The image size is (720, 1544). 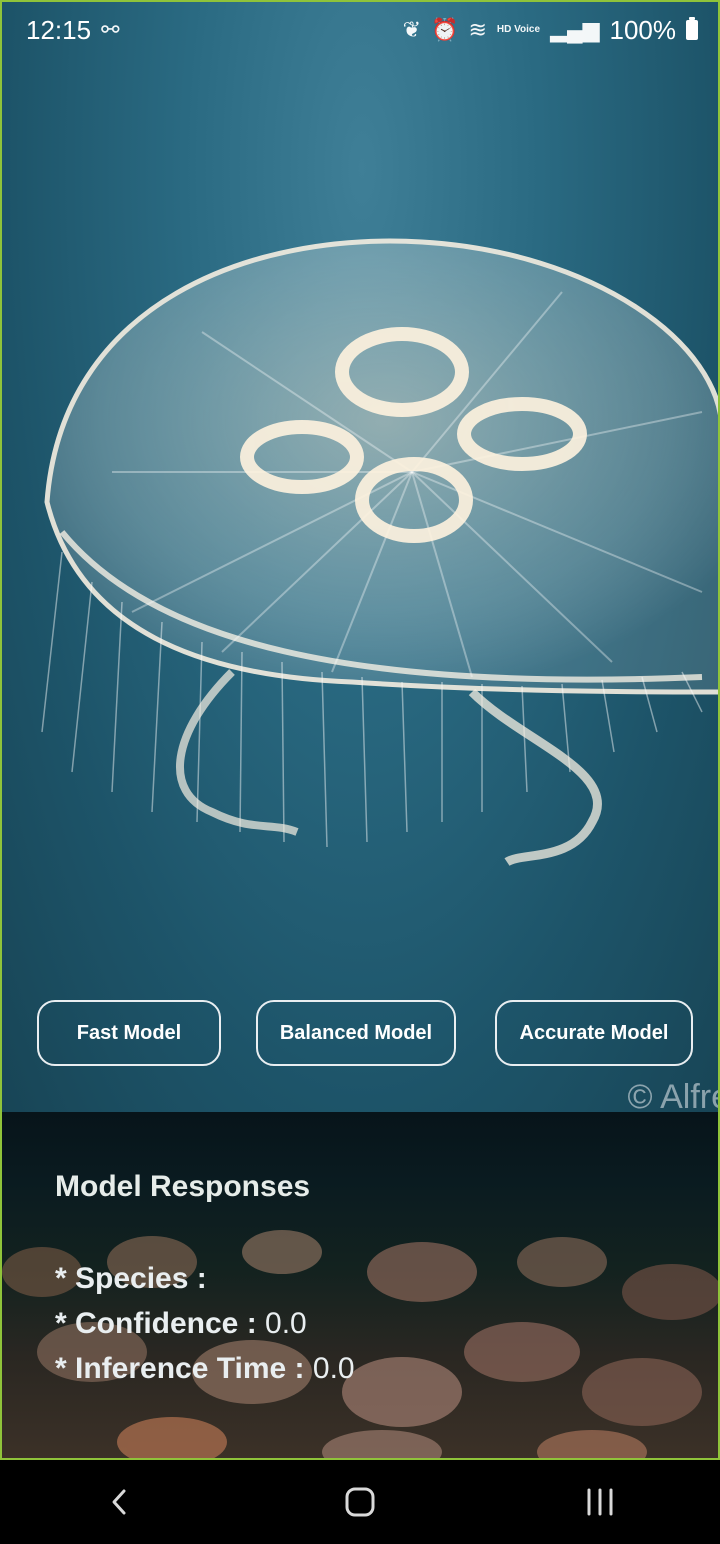 I want to click on inference-time-value: 0.0, so click(x=333, y=1368).